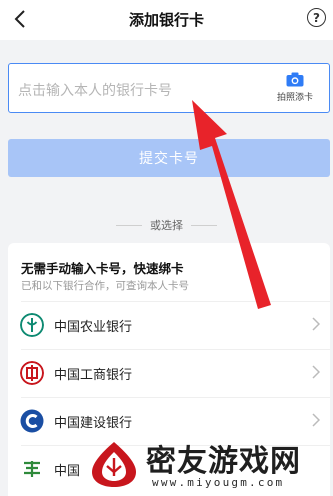  What do you see at coordinates (169, 325) in the screenshot?
I see `bank-item-abc: 中国农业银行` at bounding box center [169, 325].